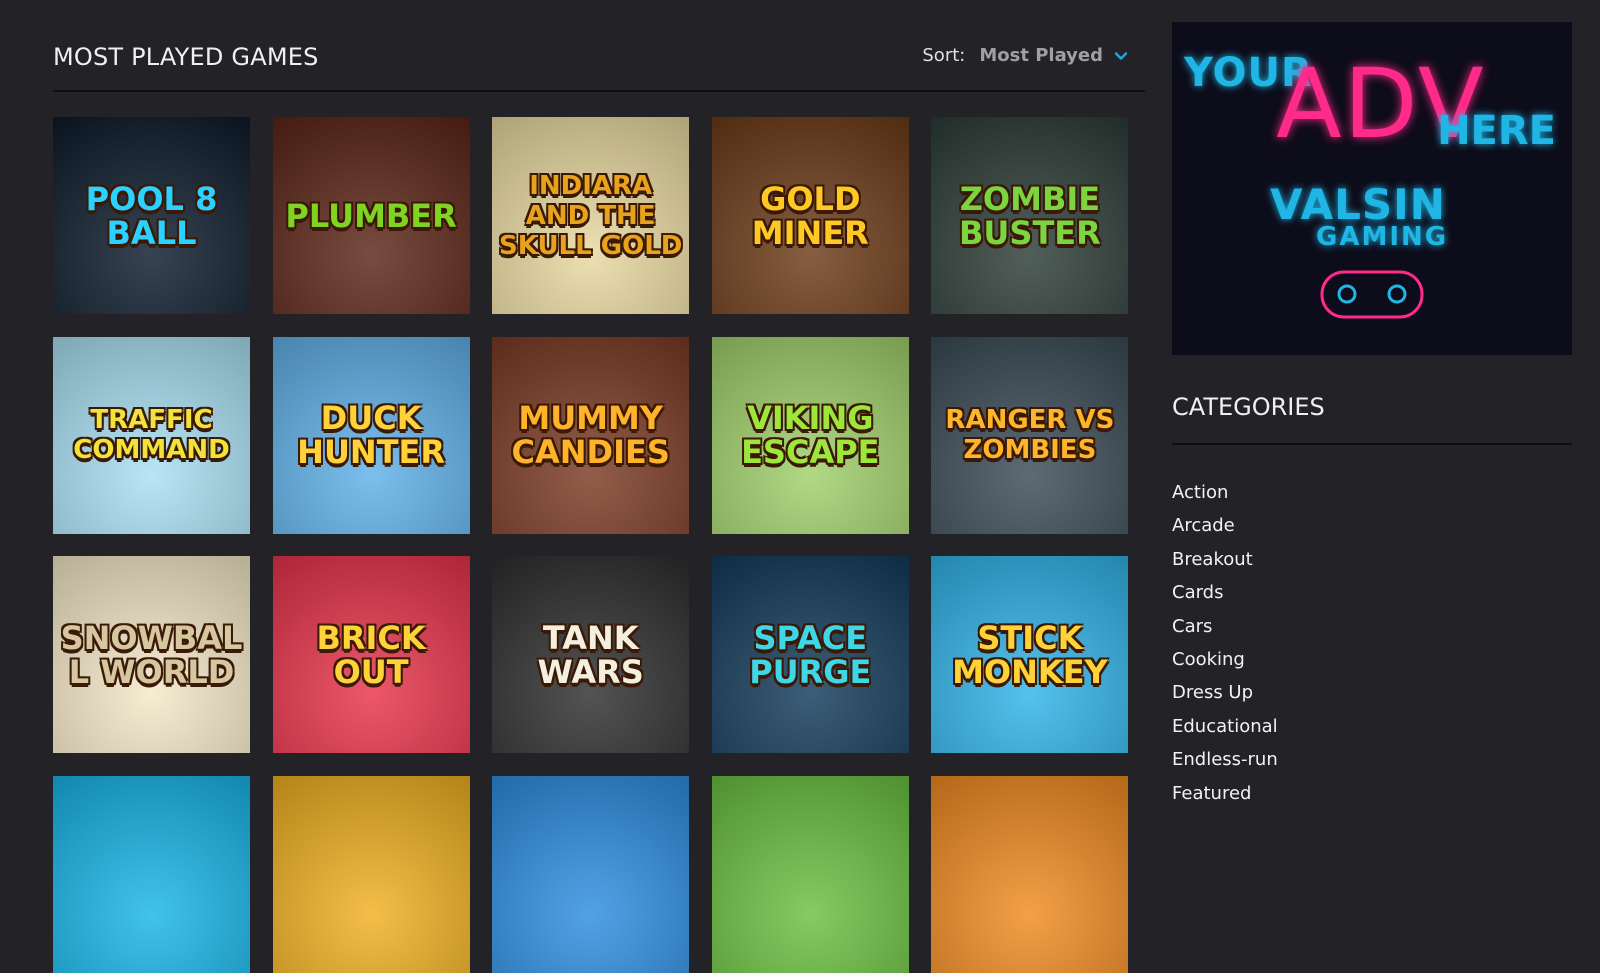 The image size is (1600, 973). What do you see at coordinates (1225, 765) in the screenshot?
I see `category-link: Endless-run` at bounding box center [1225, 765].